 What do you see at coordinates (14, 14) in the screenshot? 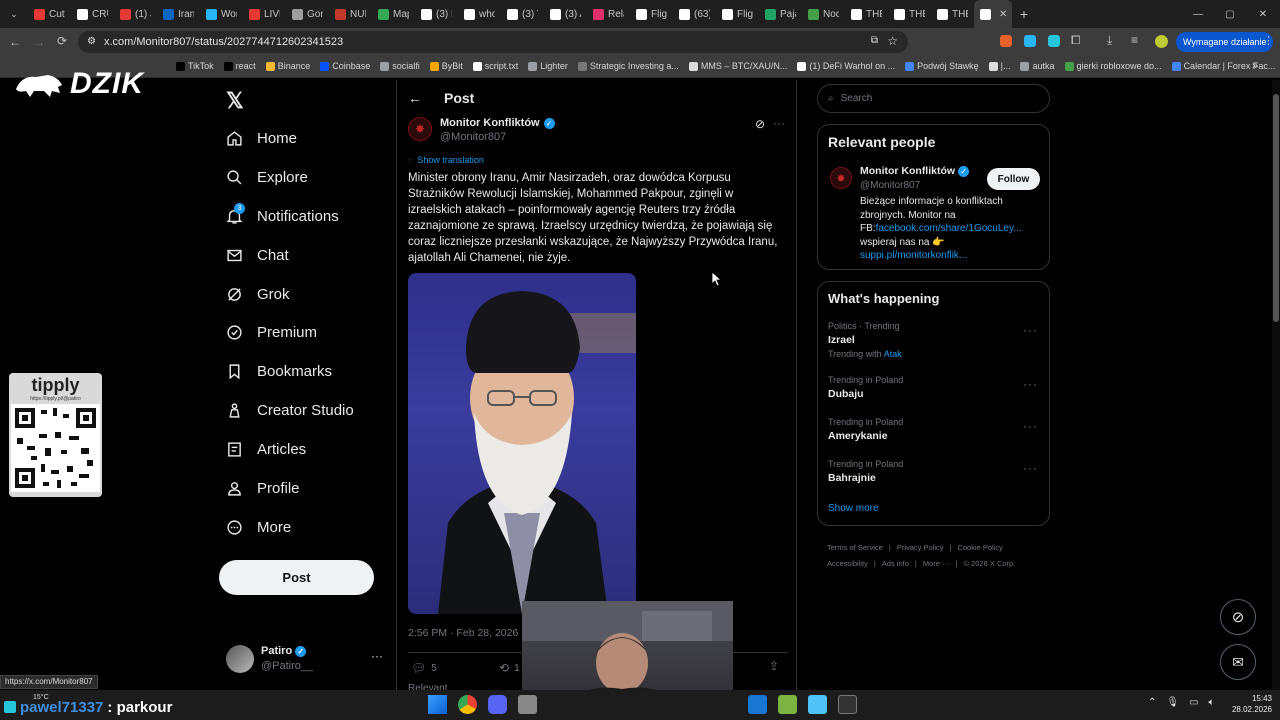
I see `tab-search-button: ⌄` at bounding box center [14, 14].